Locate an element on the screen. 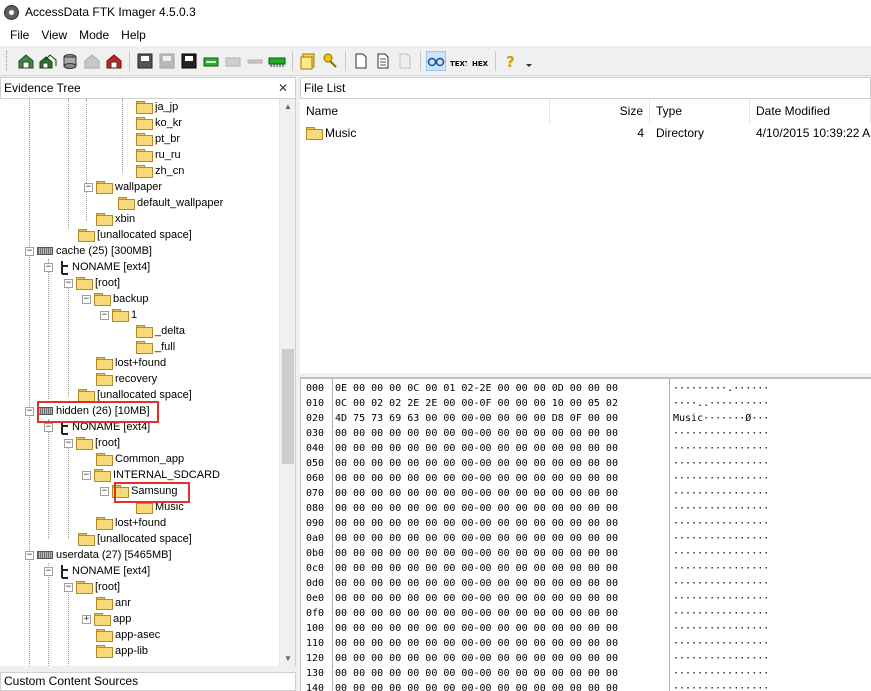 The image size is (871, 691). tree-node: − cache (25) [300MB] is located at coordinates (88, 251).